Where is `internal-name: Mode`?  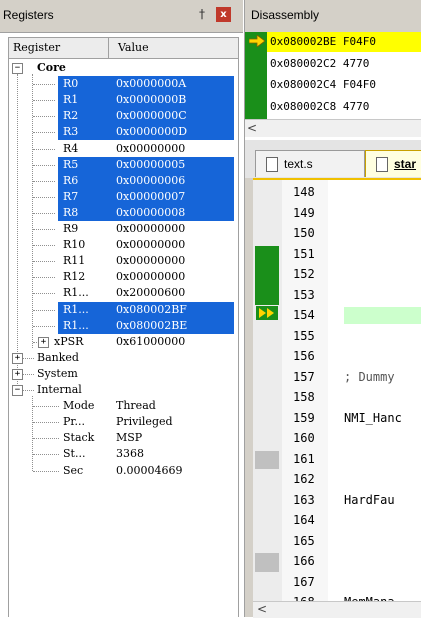 internal-name: Mode is located at coordinates (79, 406).